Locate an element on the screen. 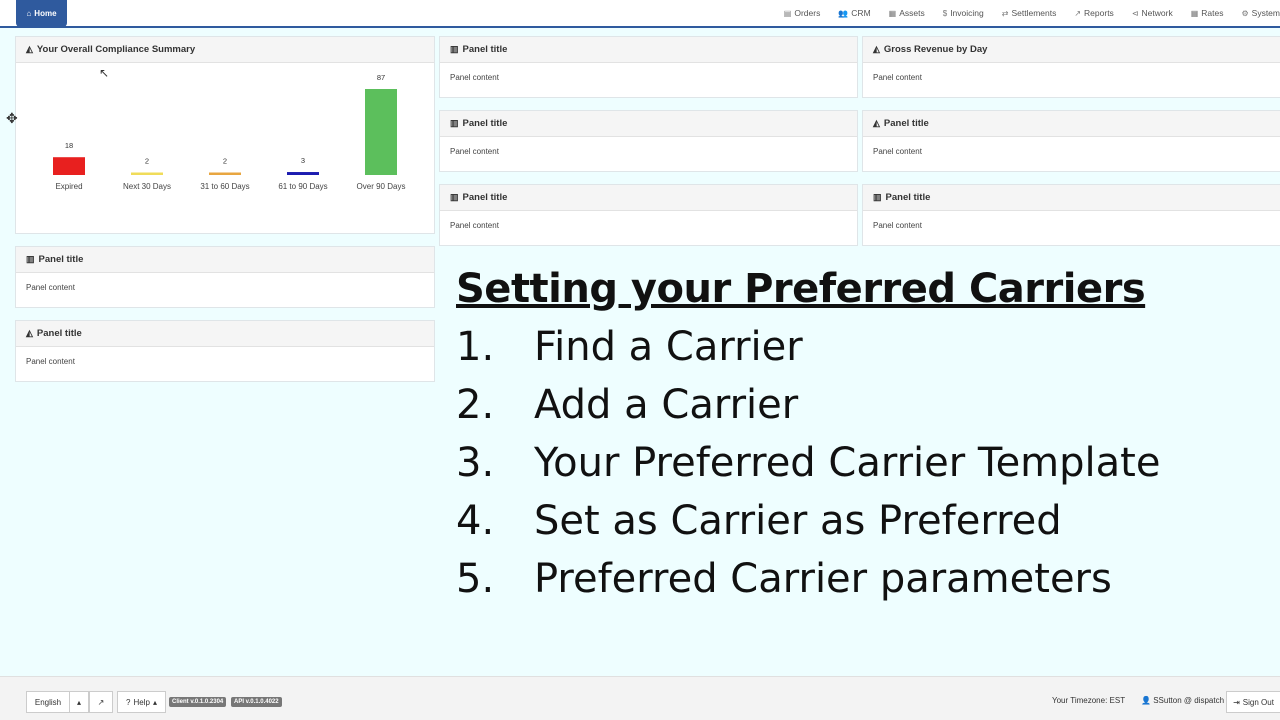 This screenshot has width=1280, height=720. language-select: English is located at coordinates (48, 702).